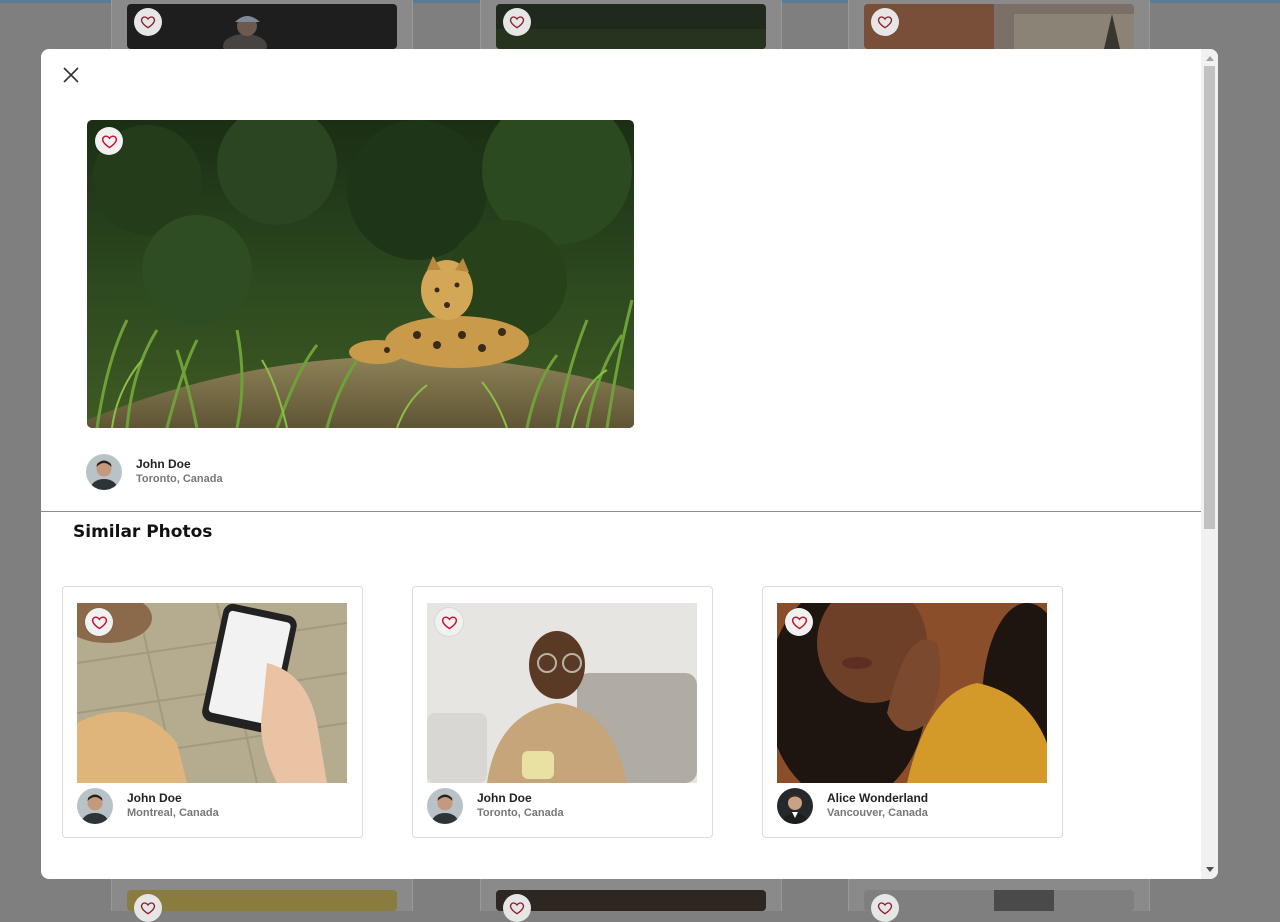  I want to click on similar-photo-card: Alice Wonderland Vancouver, Canada, so click(912, 712).